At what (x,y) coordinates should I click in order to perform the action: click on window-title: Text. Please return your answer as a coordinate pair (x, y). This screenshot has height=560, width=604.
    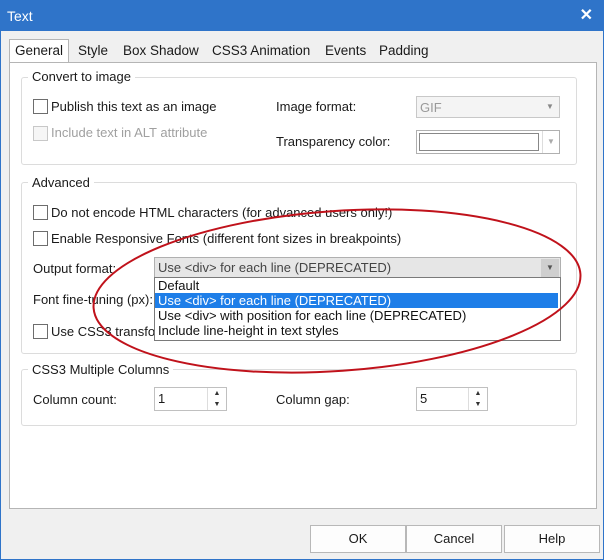
    Looking at the image, I should click on (20, 16).